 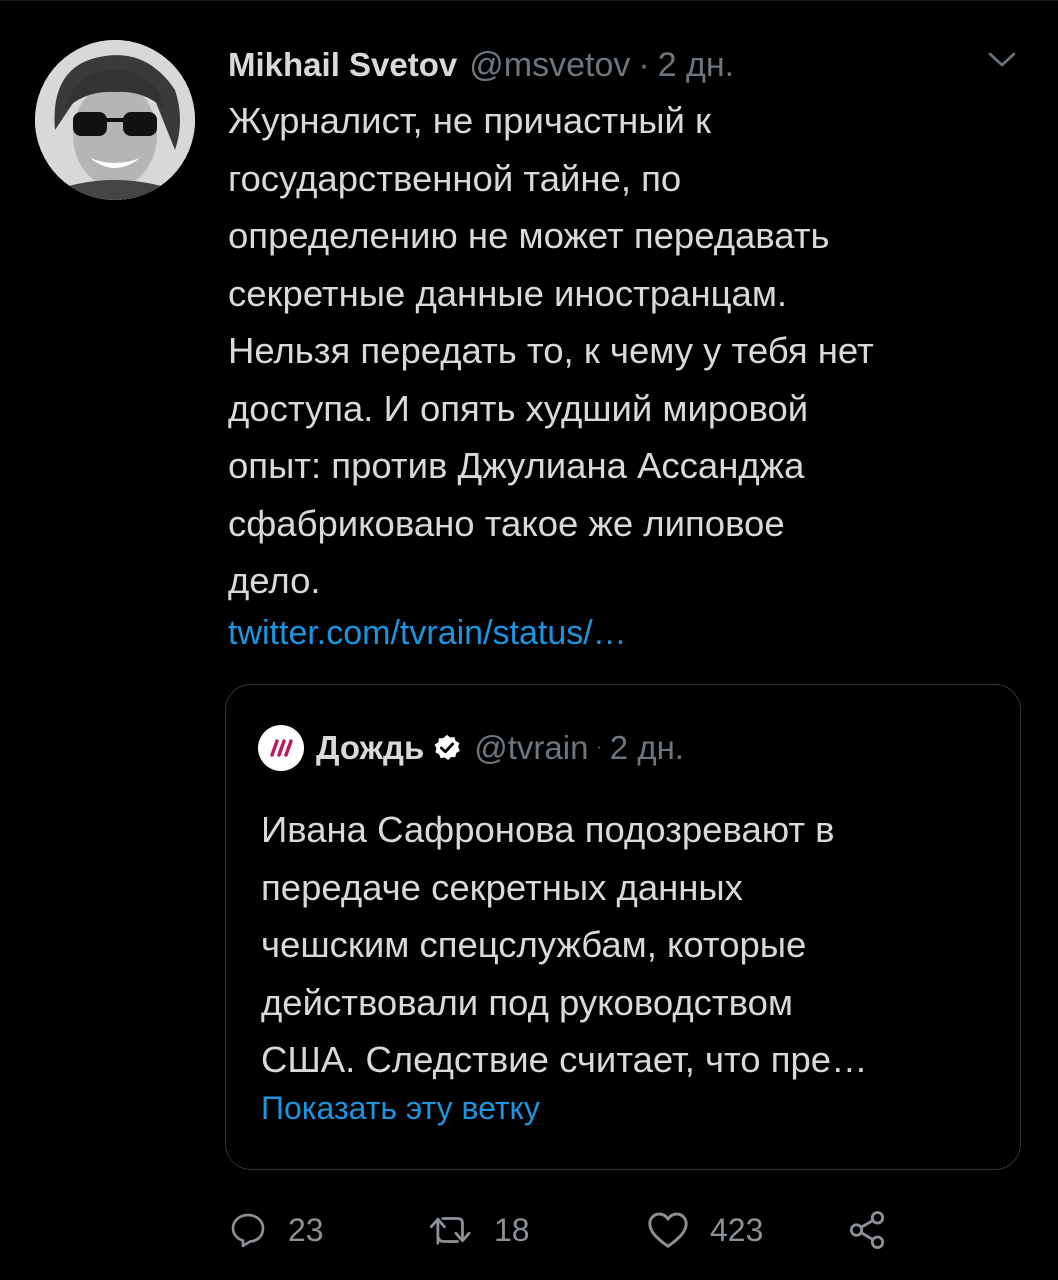 What do you see at coordinates (512, 1229) in the screenshot?
I see `retweet-count: 18` at bounding box center [512, 1229].